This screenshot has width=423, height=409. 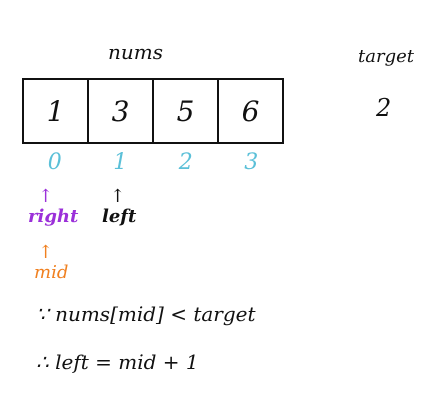 What do you see at coordinates (51, 272) in the screenshot?
I see `mid-pointer-label: mid` at bounding box center [51, 272].